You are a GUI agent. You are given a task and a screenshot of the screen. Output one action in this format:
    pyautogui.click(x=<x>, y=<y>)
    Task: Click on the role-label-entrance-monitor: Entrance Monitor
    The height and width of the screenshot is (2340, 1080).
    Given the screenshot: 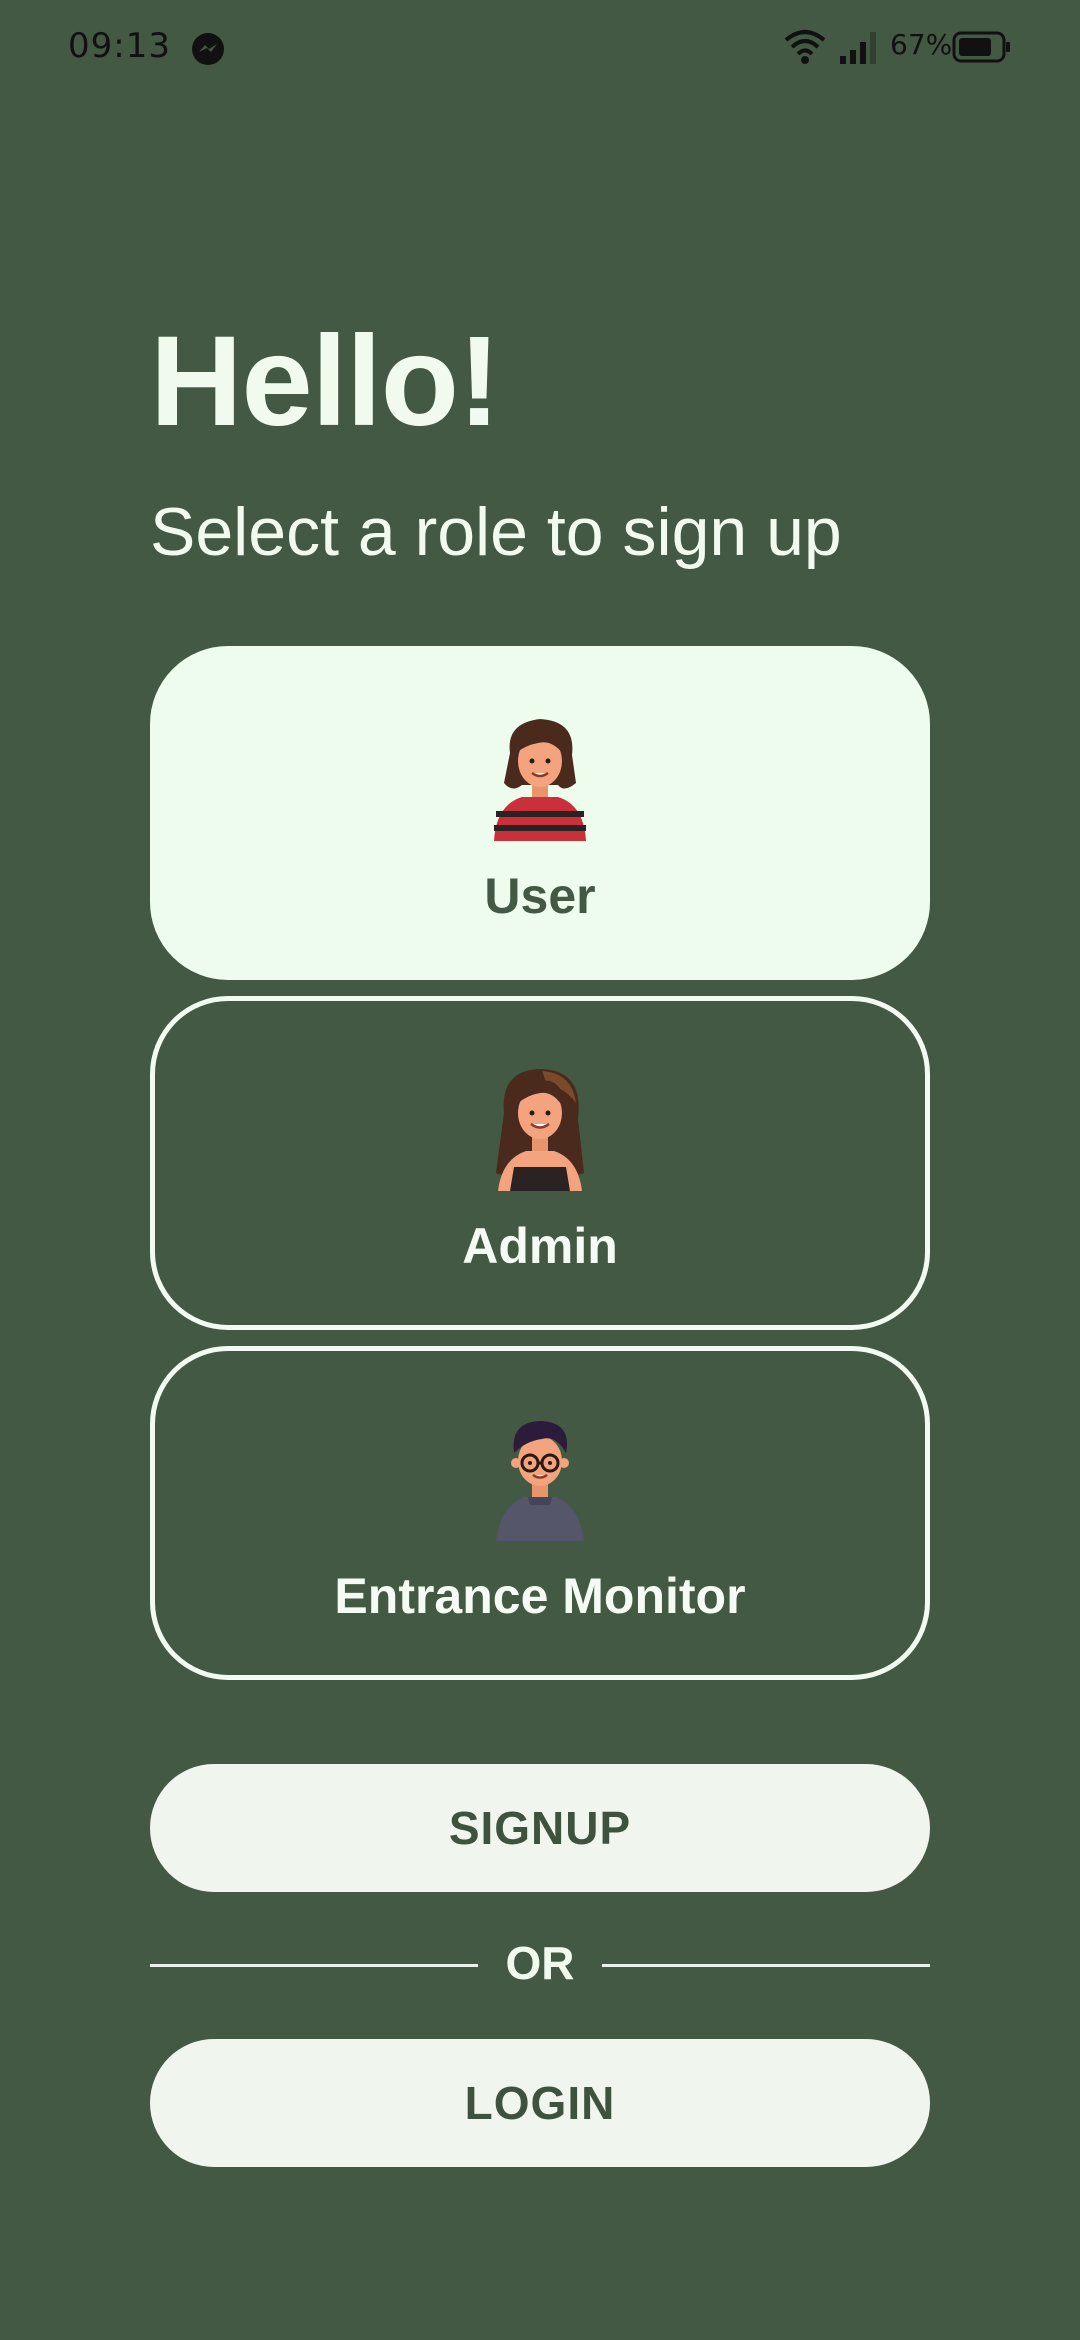 What is the action you would take?
    pyautogui.click(x=540, y=1596)
    